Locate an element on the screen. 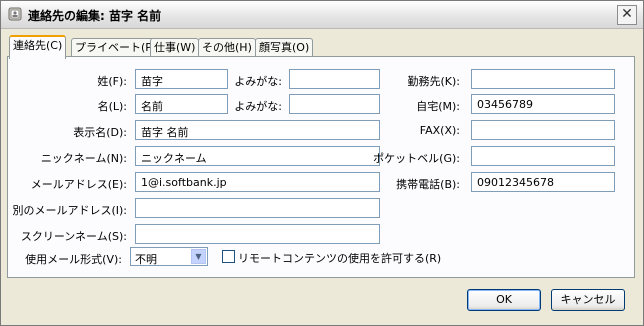 The height and width of the screenshot is (326, 644). first-name-reading-label: よみがな: is located at coordinates (258, 106).